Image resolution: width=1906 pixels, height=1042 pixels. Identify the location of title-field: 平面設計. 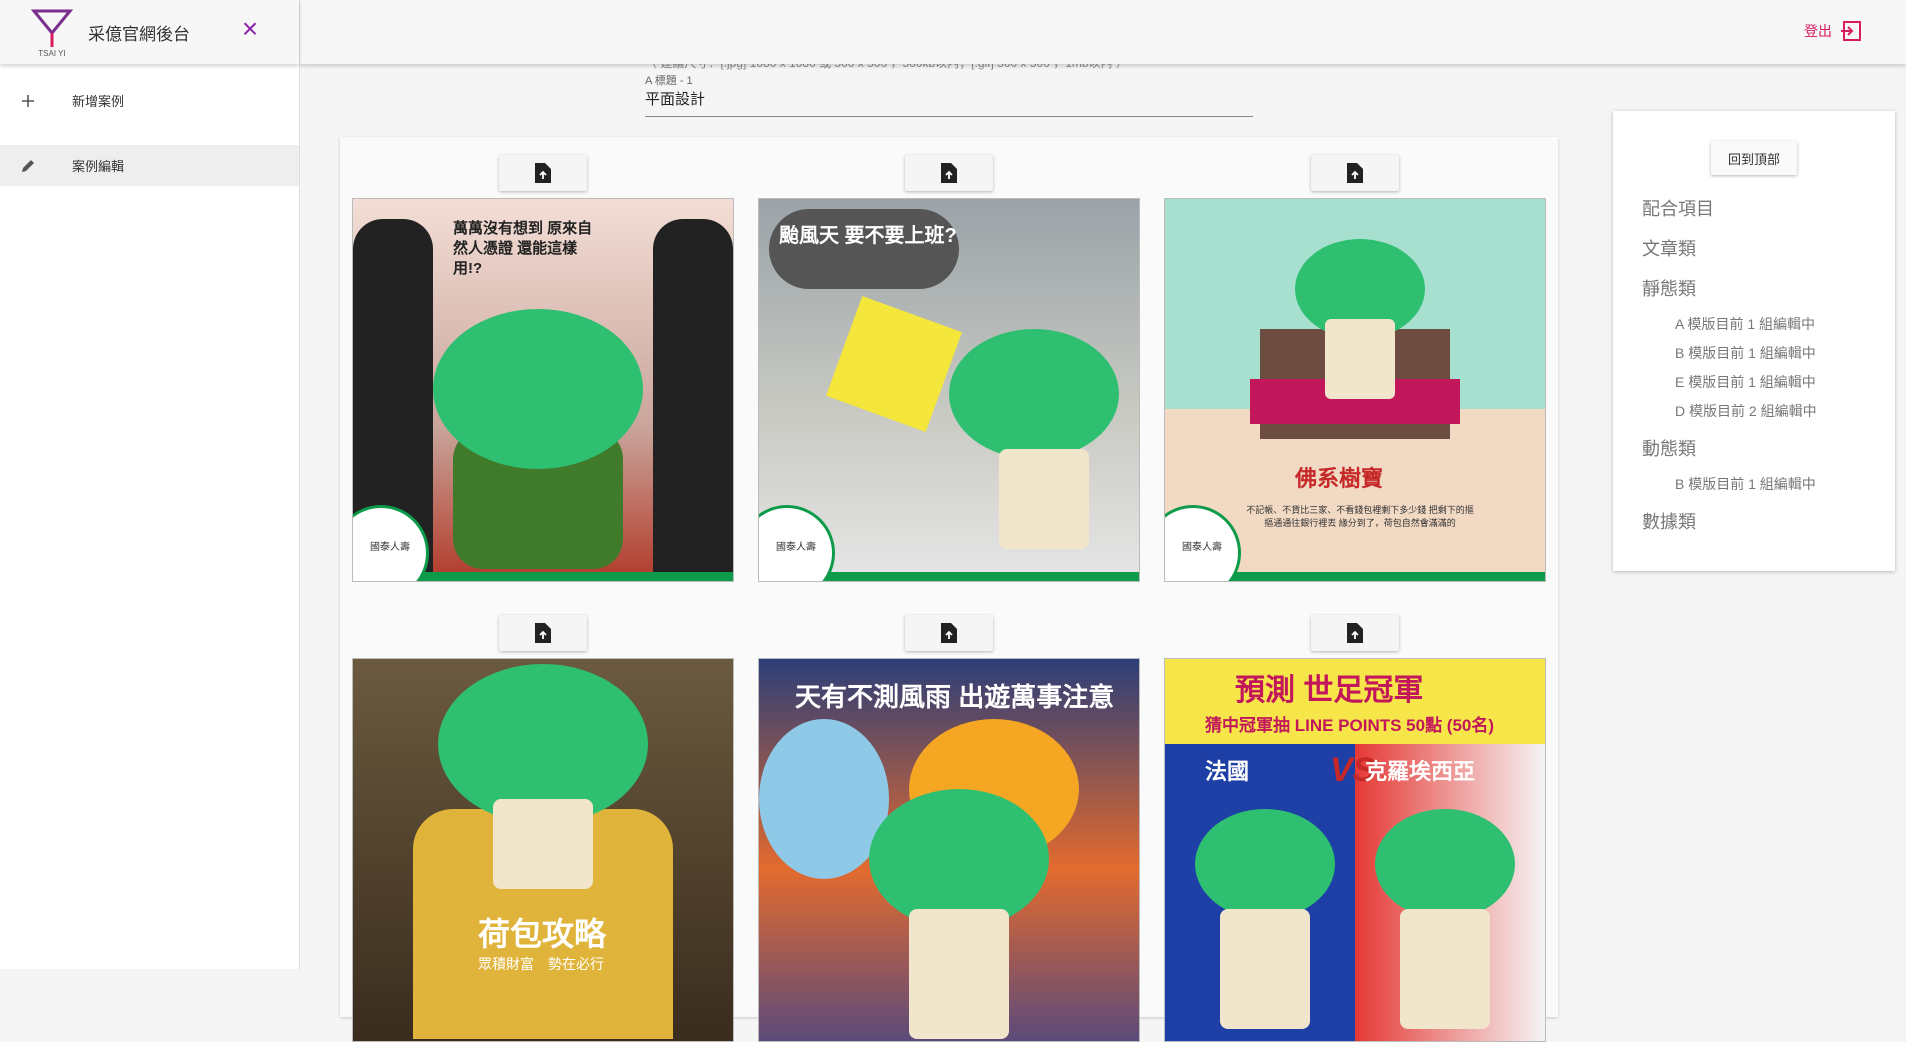
(949, 102).